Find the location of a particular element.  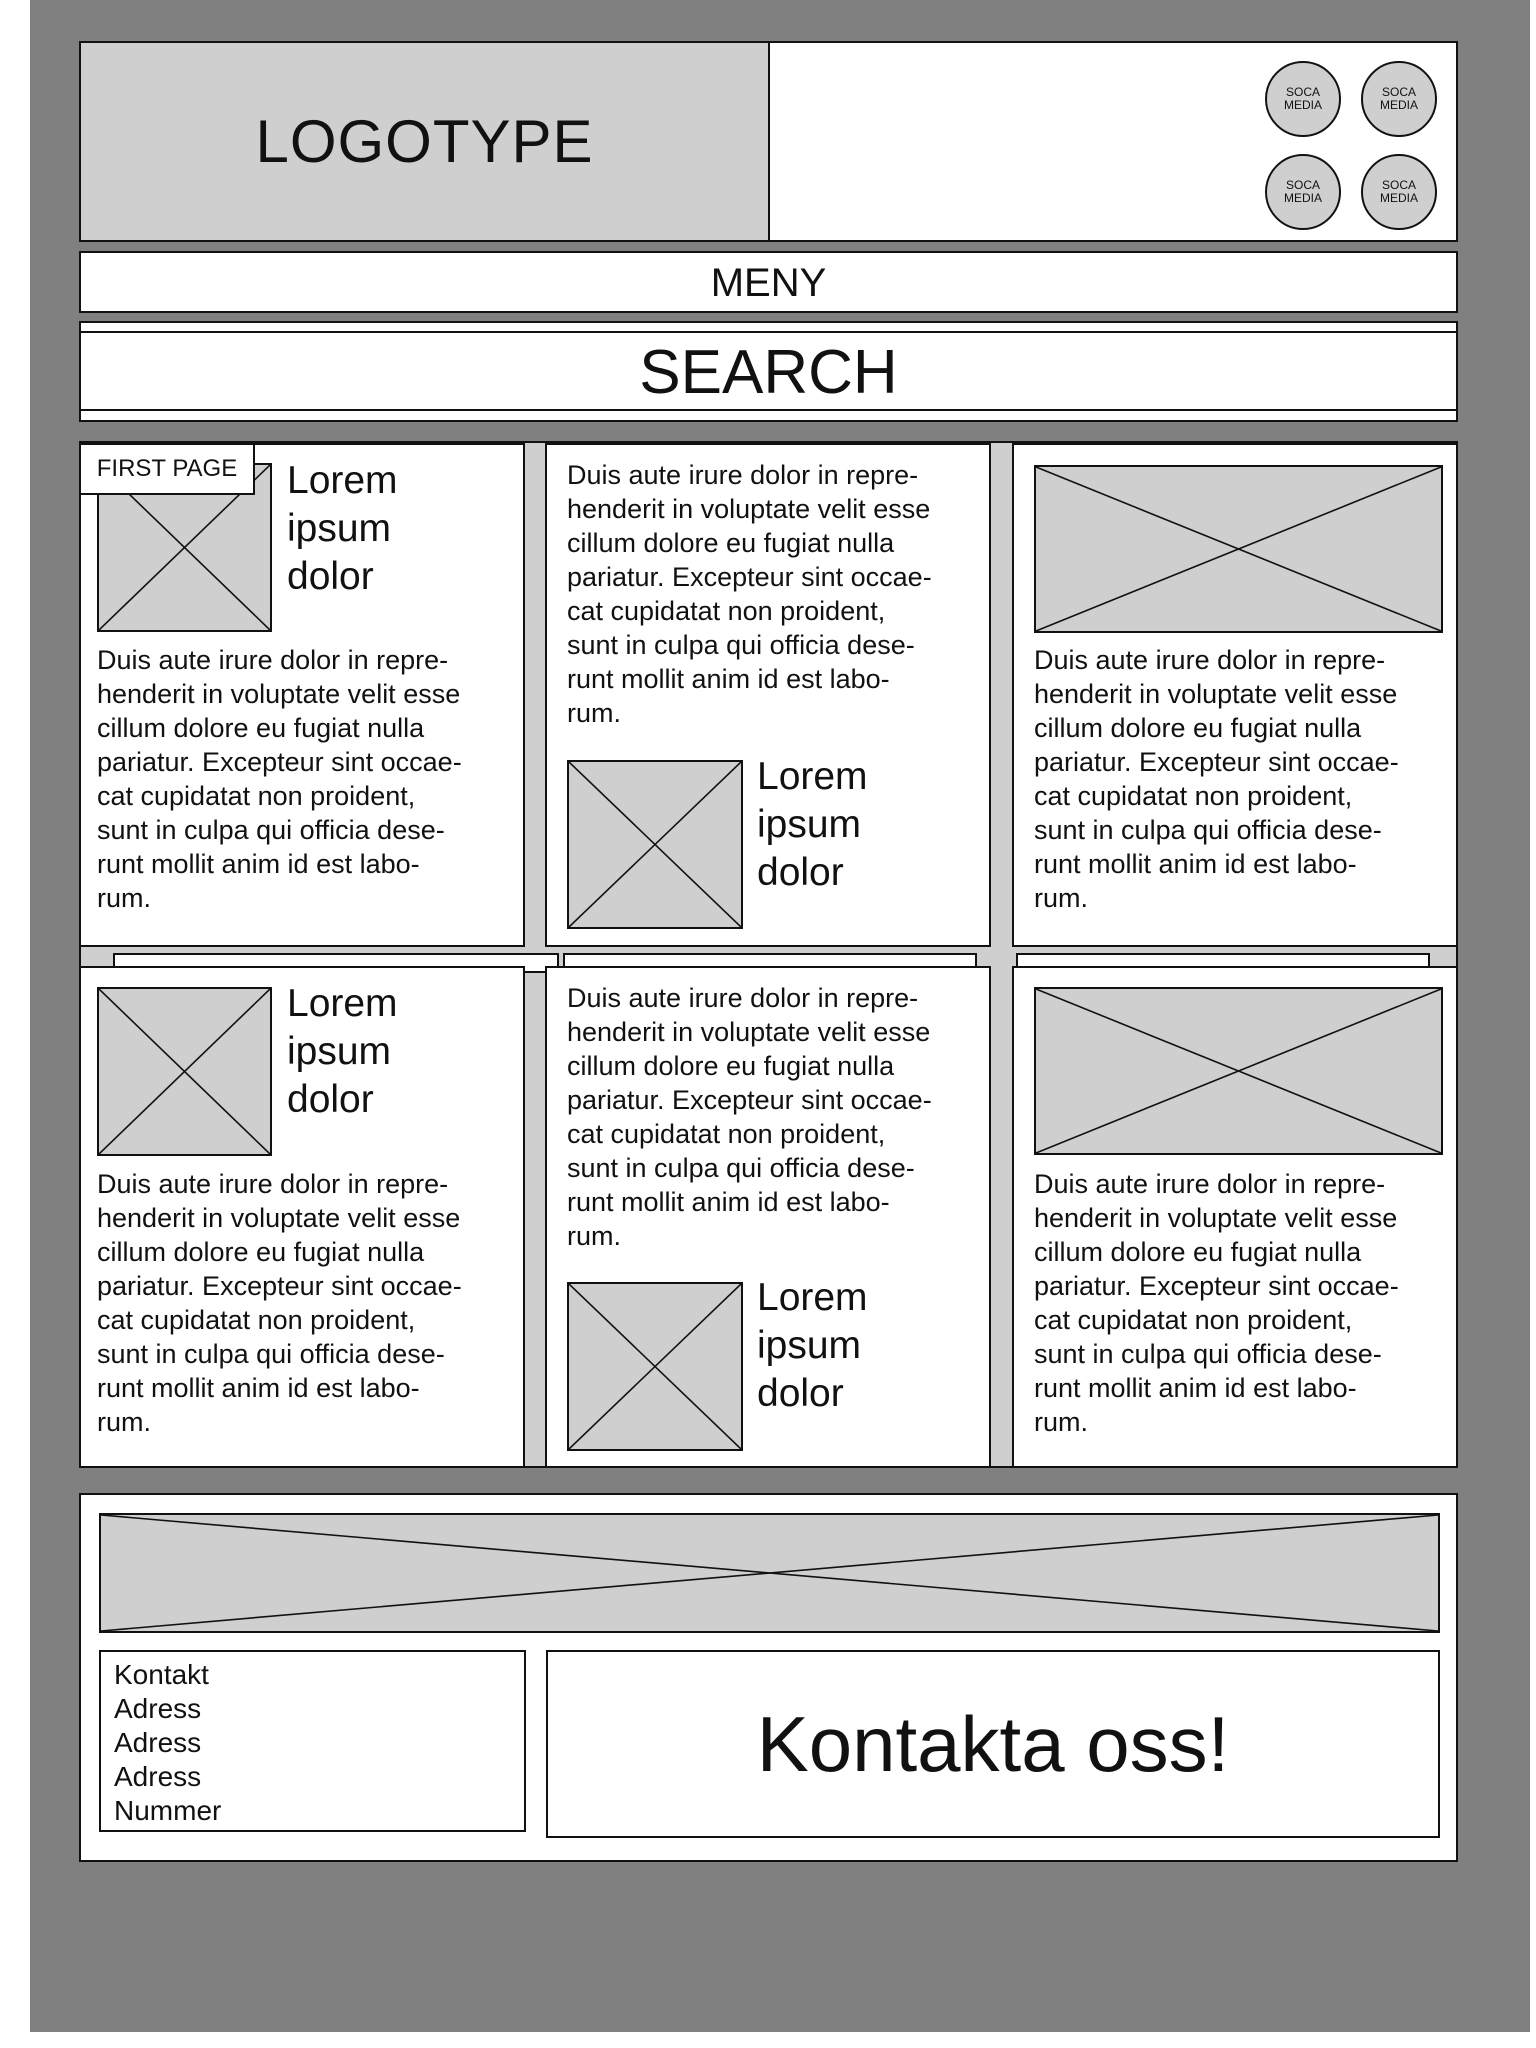

search-bar-frame: SEARCH is located at coordinates (768, 371).